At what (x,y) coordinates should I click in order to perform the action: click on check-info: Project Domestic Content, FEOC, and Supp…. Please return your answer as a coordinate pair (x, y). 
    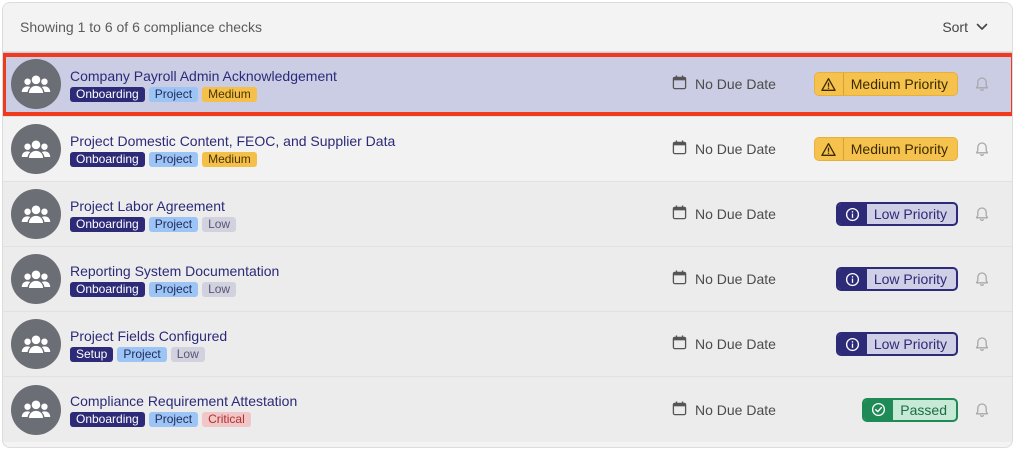
    Looking at the image, I should click on (371, 149).